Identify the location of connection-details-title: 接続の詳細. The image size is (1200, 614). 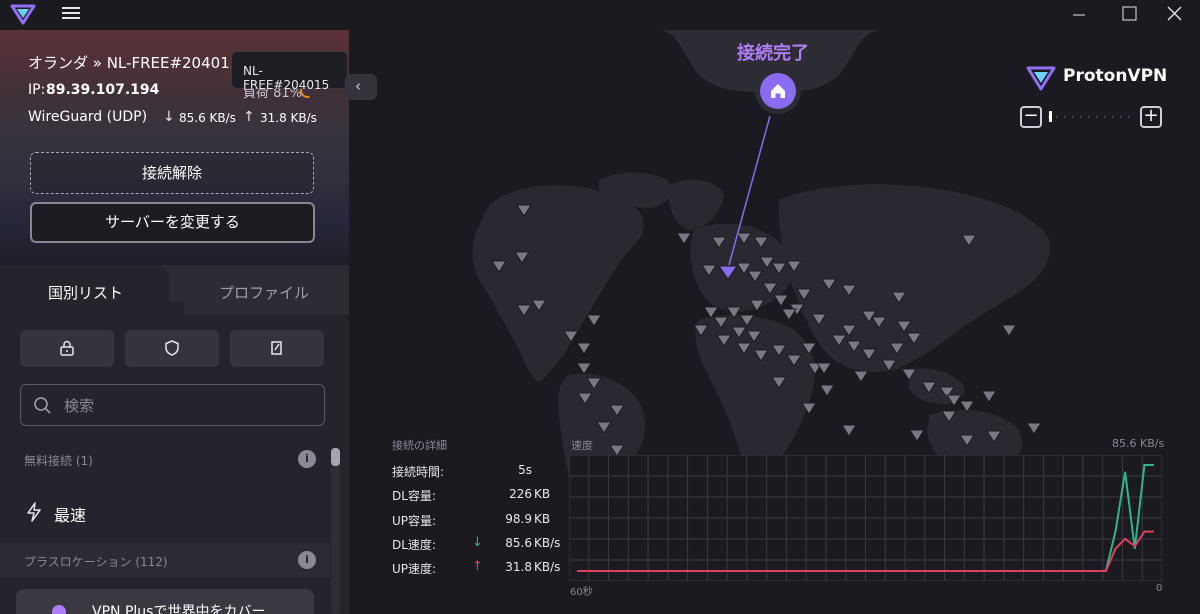
(419, 445).